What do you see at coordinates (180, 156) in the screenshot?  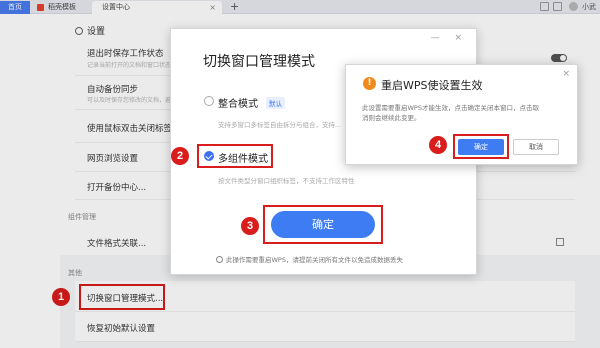 I see `step-marker-2: 2` at bounding box center [180, 156].